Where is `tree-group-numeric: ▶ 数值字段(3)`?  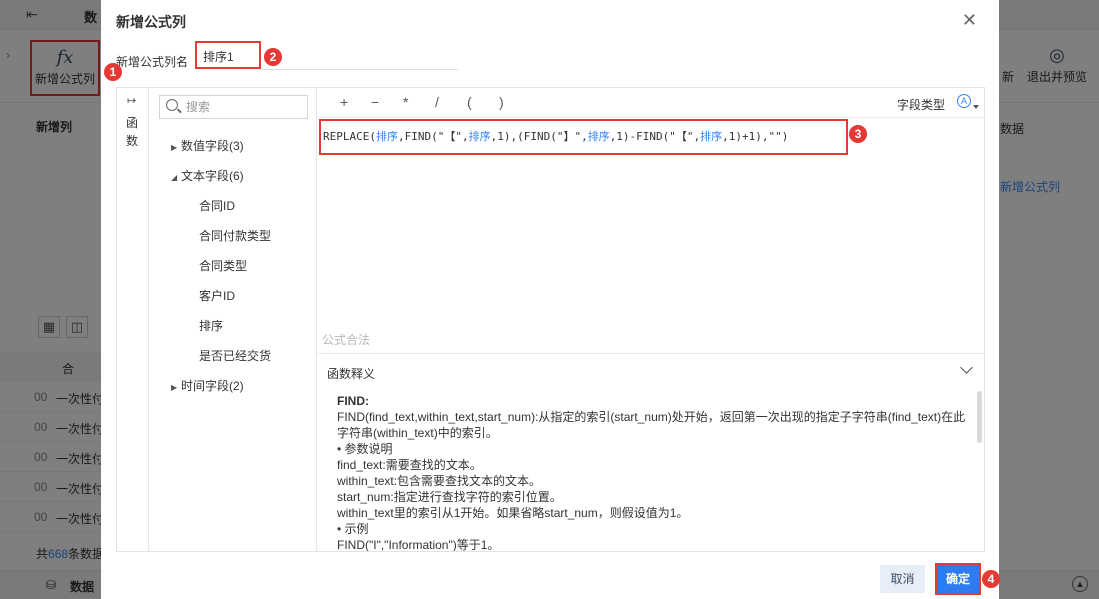
tree-group-numeric: ▶ 数值字段(3) is located at coordinates (207, 145).